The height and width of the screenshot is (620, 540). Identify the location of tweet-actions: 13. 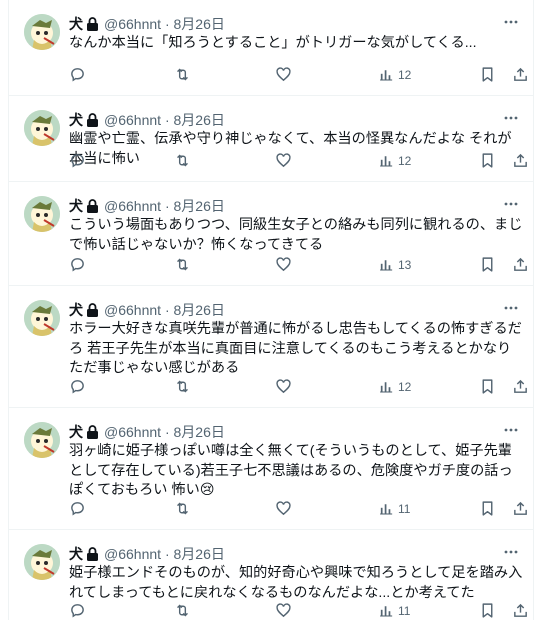
(299, 266).